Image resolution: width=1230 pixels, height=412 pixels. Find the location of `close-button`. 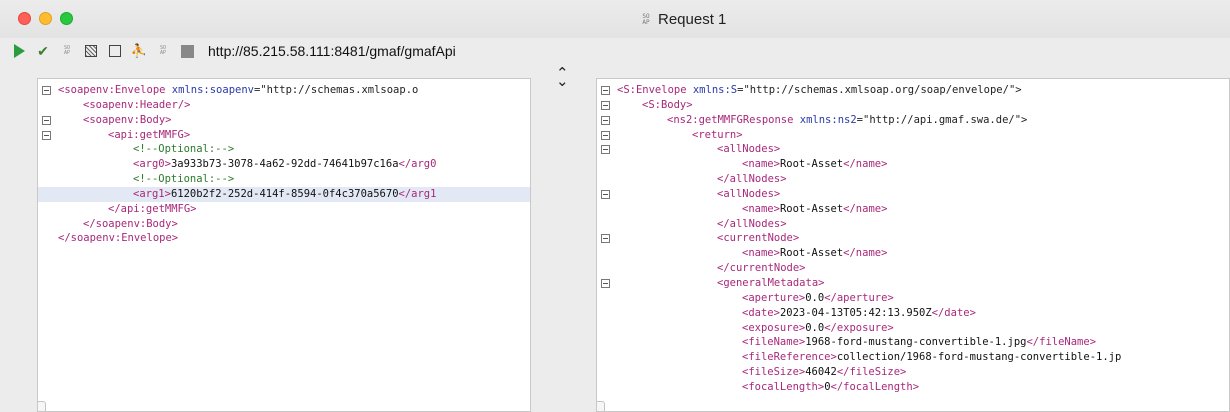

close-button is located at coordinates (24, 18).